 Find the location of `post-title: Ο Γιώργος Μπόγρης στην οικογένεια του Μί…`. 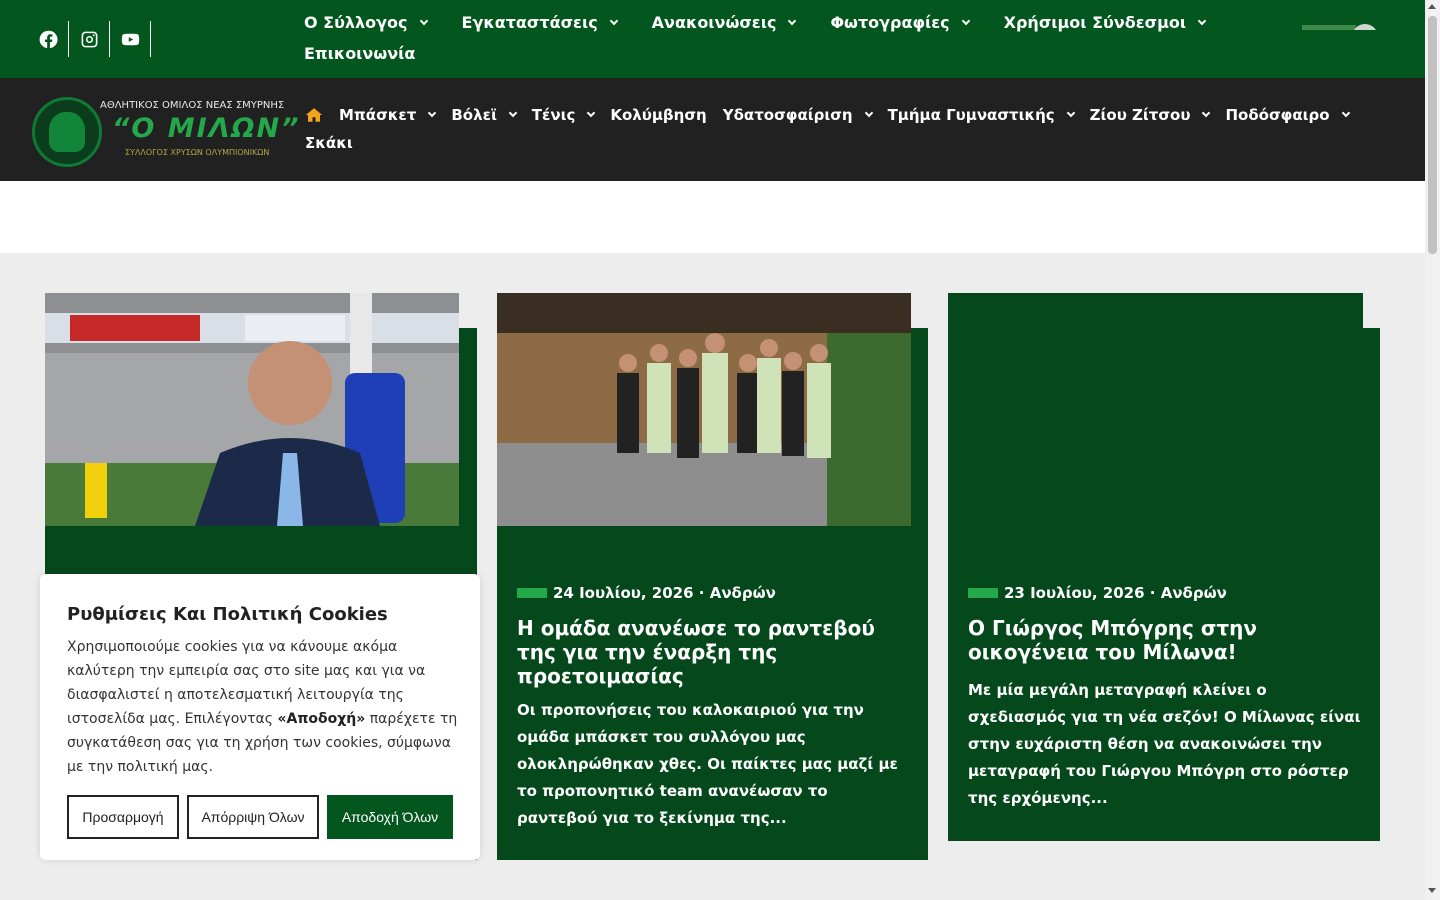

post-title: Ο Γιώργος Μπόγρης στην οικογένεια του Μί… is located at coordinates (1165, 640).